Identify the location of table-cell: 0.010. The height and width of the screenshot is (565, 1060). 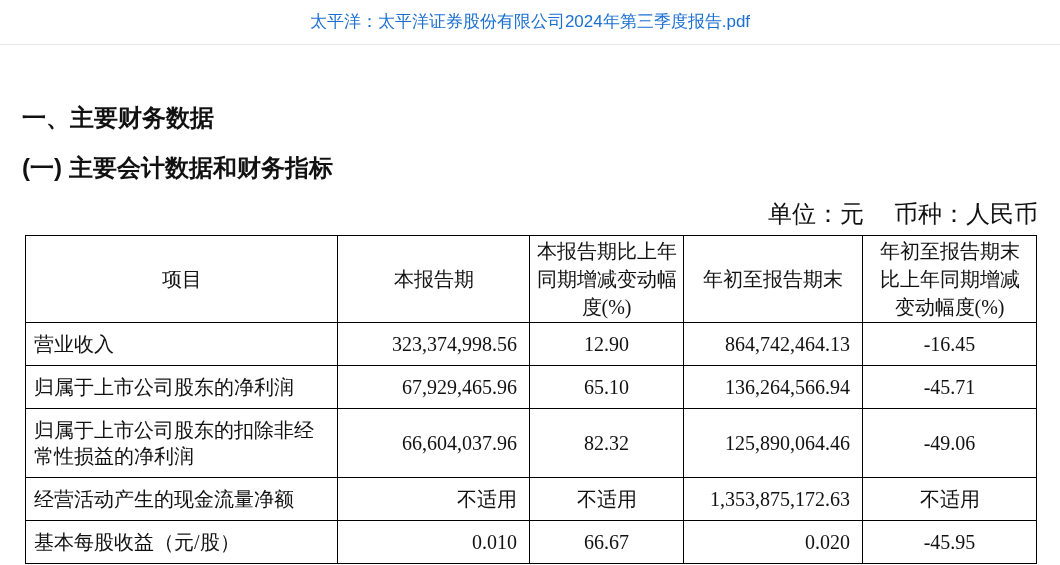
(433, 542).